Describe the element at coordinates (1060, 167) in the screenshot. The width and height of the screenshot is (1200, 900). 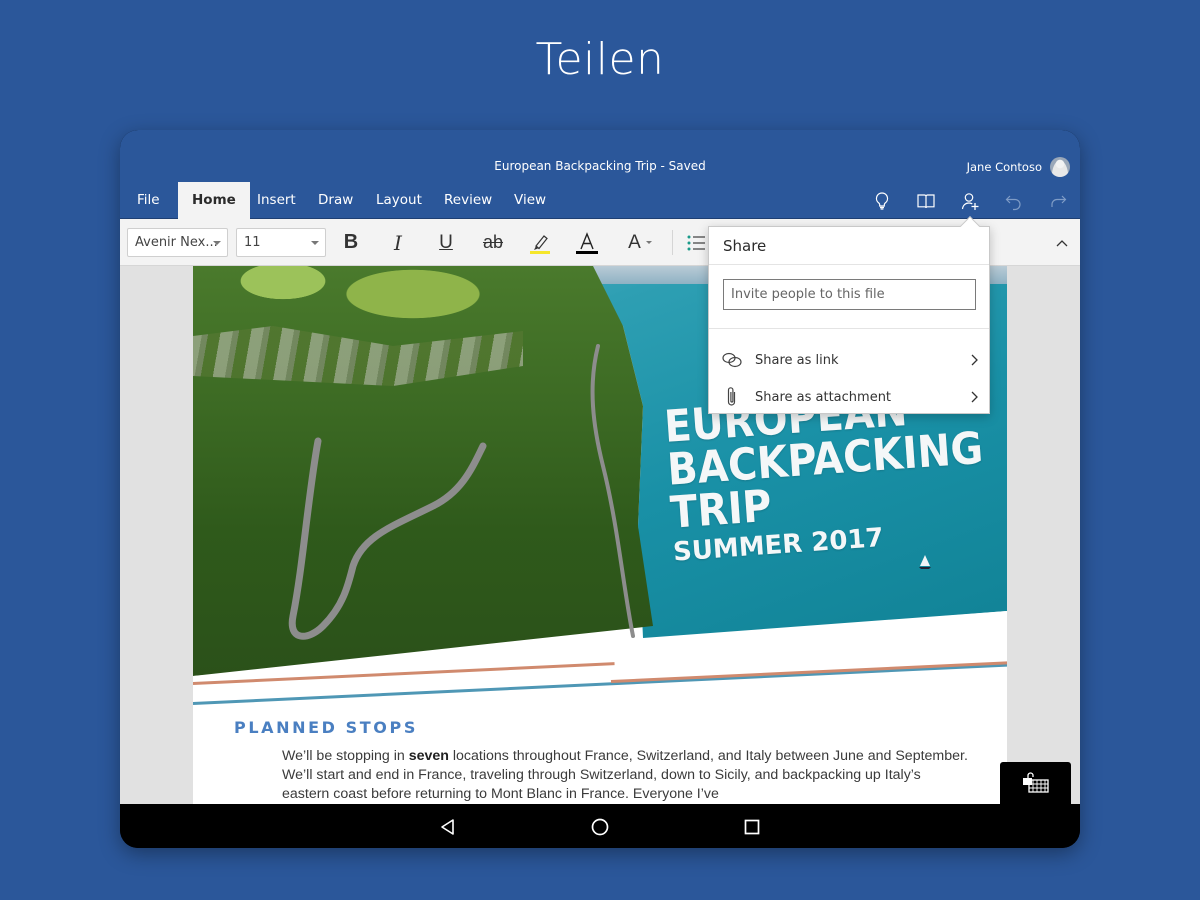
I see `avatar` at that location.